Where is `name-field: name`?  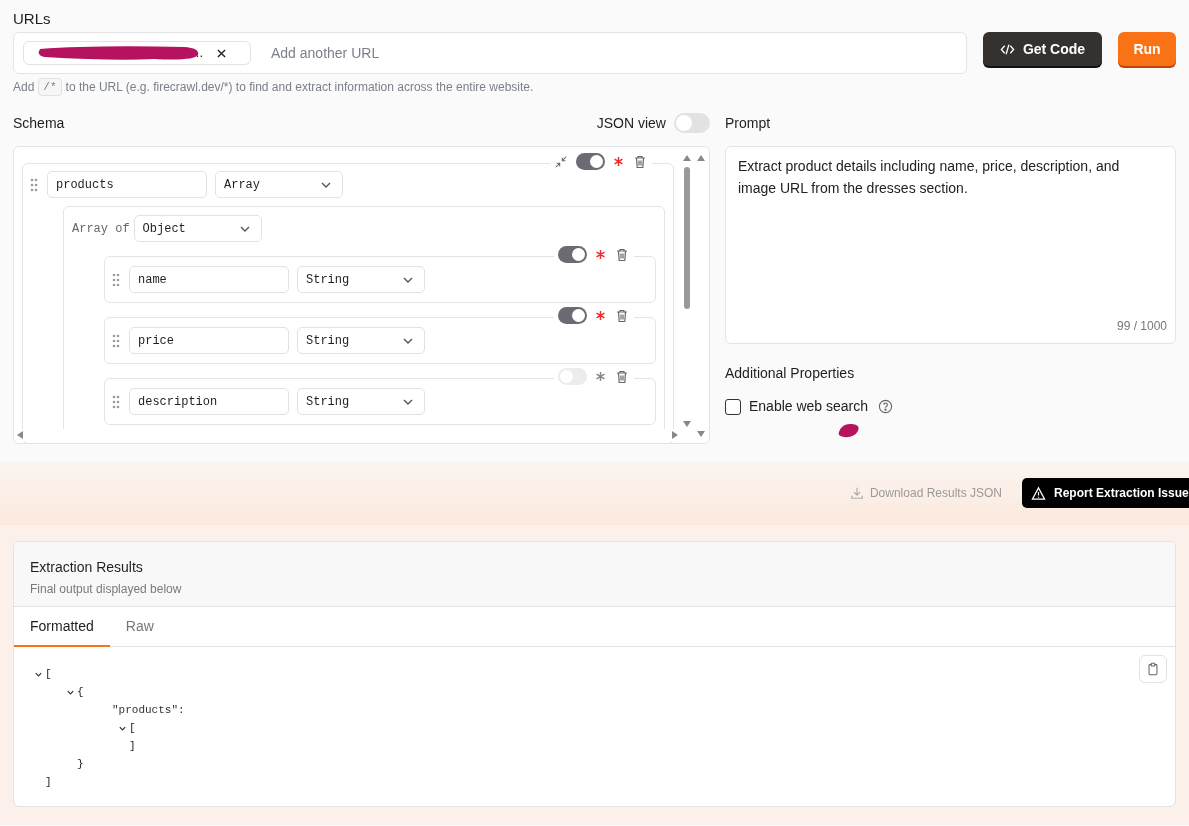
name-field: name is located at coordinates (209, 279).